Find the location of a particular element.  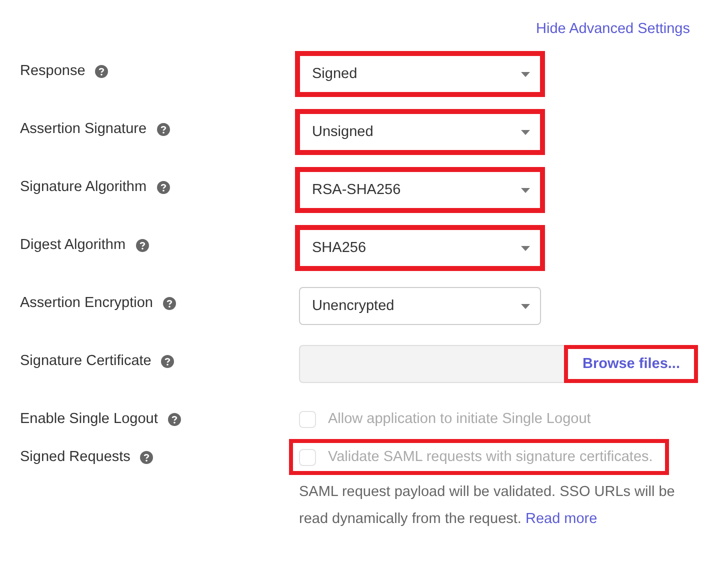

field-label: Response is located at coordinates (53, 71).